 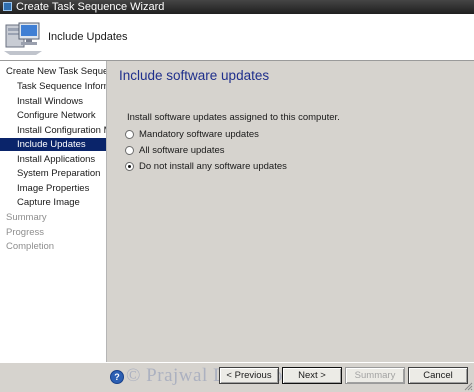 What do you see at coordinates (53, 130) in the screenshot?
I see `nav-item-install-configuration-manager: Install Configuration Manag` at bounding box center [53, 130].